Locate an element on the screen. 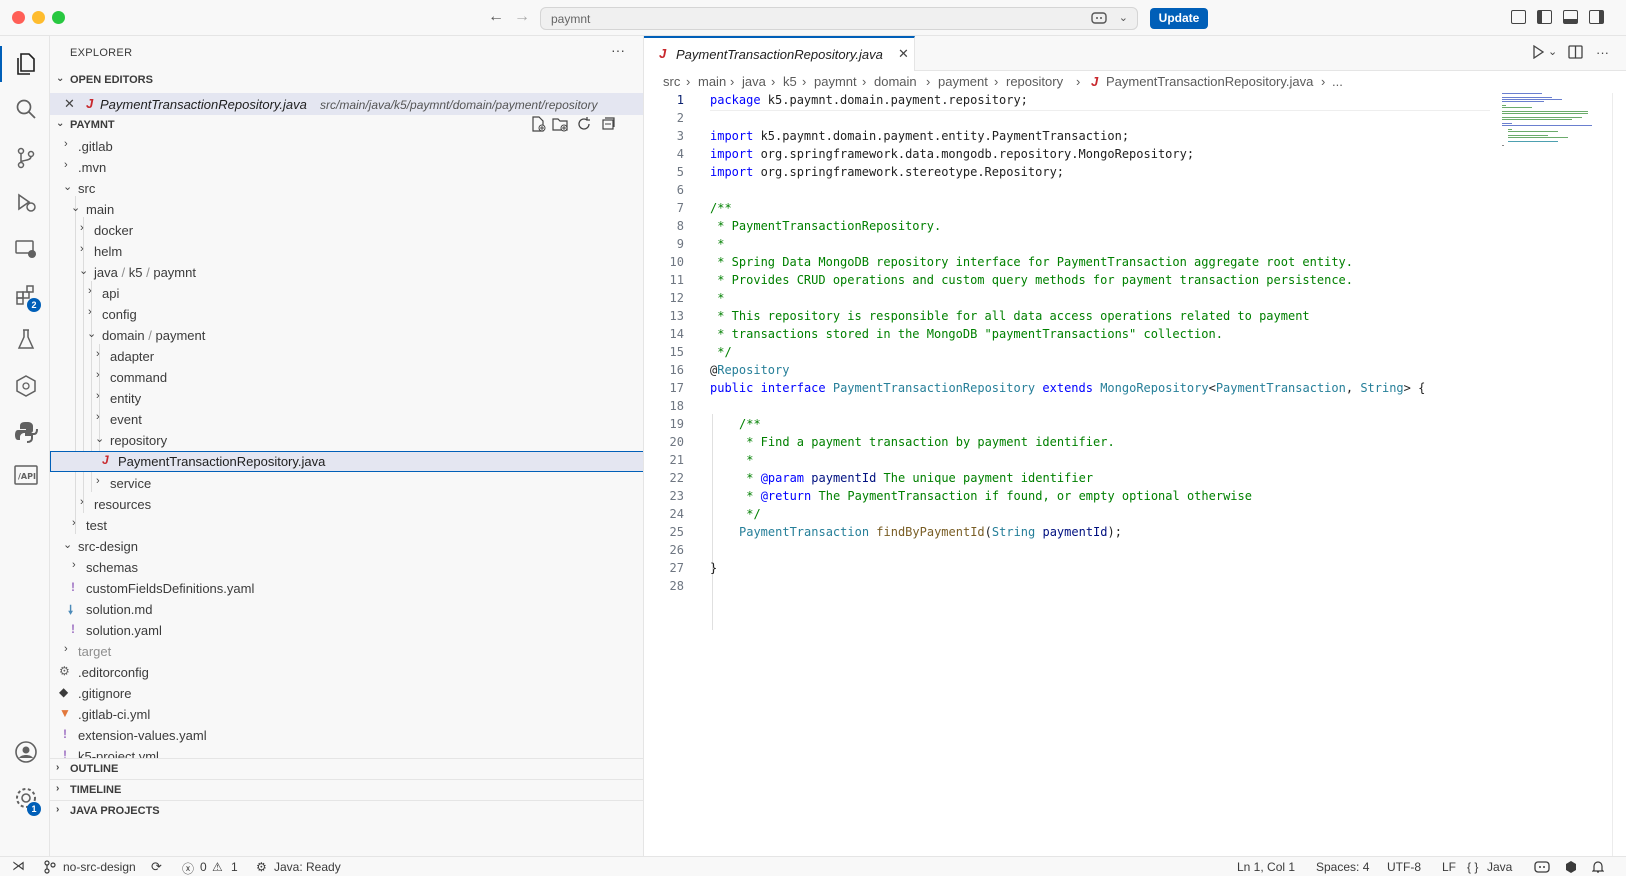  breadcrumb-repository: repository is located at coordinates (1034, 81).